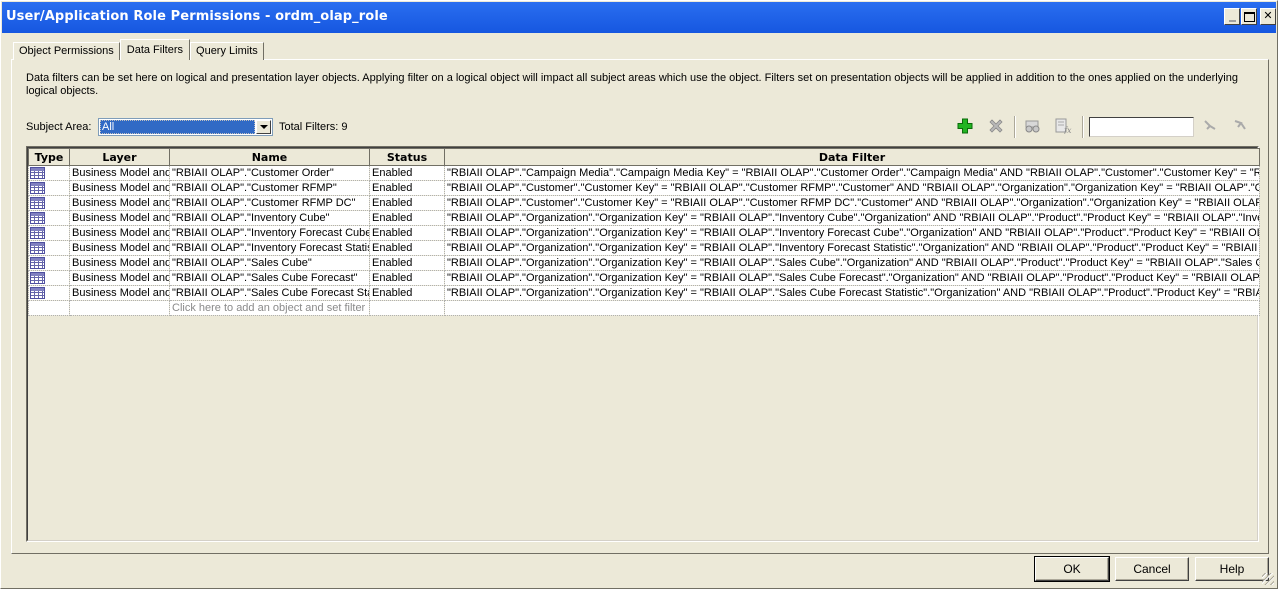 The width and height of the screenshot is (1278, 589). What do you see at coordinates (407, 157) in the screenshot?
I see `column-header-status: Status` at bounding box center [407, 157].